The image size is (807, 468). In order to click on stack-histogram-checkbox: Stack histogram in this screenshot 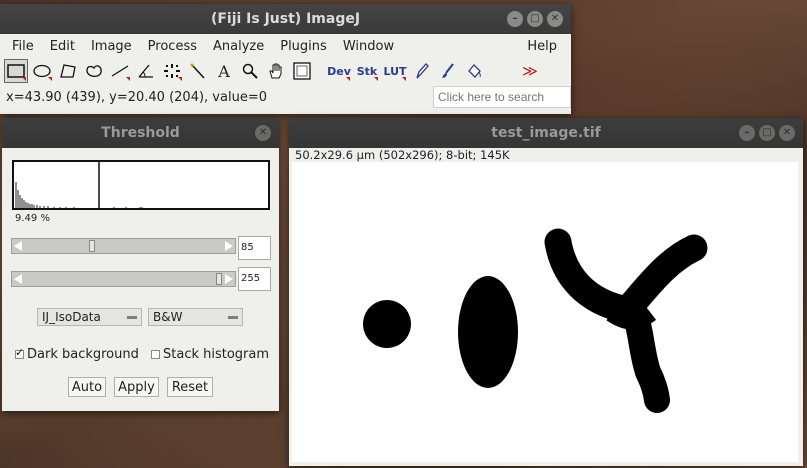, I will do `click(210, 354)`.